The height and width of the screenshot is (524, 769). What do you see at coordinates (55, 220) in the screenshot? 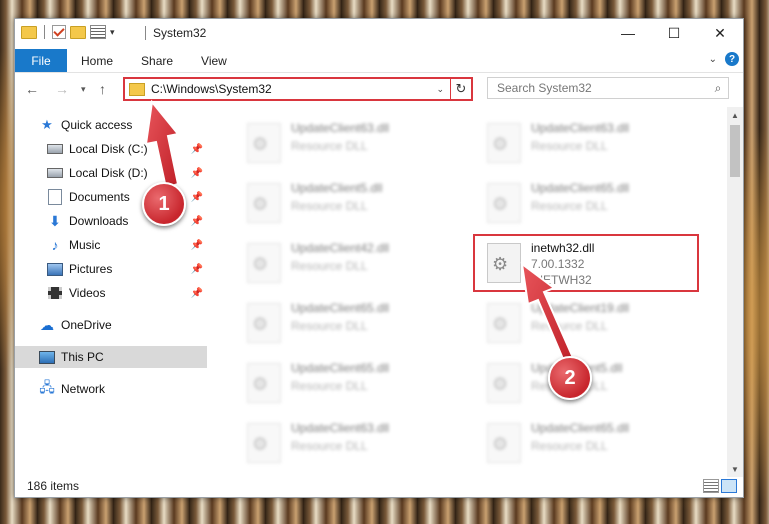
I see `downloads-icon: ⬇` at bounding box center [55, 220].